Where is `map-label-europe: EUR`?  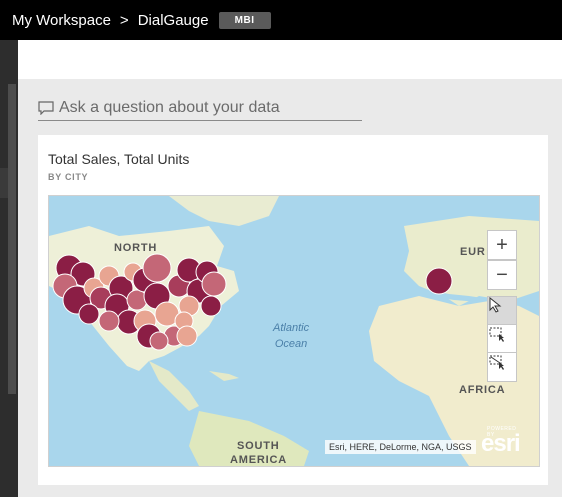 map-label-europe: EUR is located at coordinates (473, 252).